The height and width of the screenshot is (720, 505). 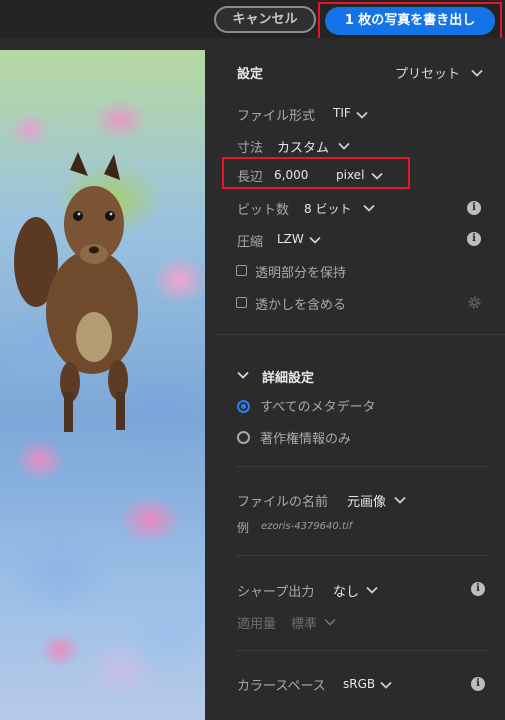 I want to click on sharpen-dropdown: なし, so click(x=346, y=590).